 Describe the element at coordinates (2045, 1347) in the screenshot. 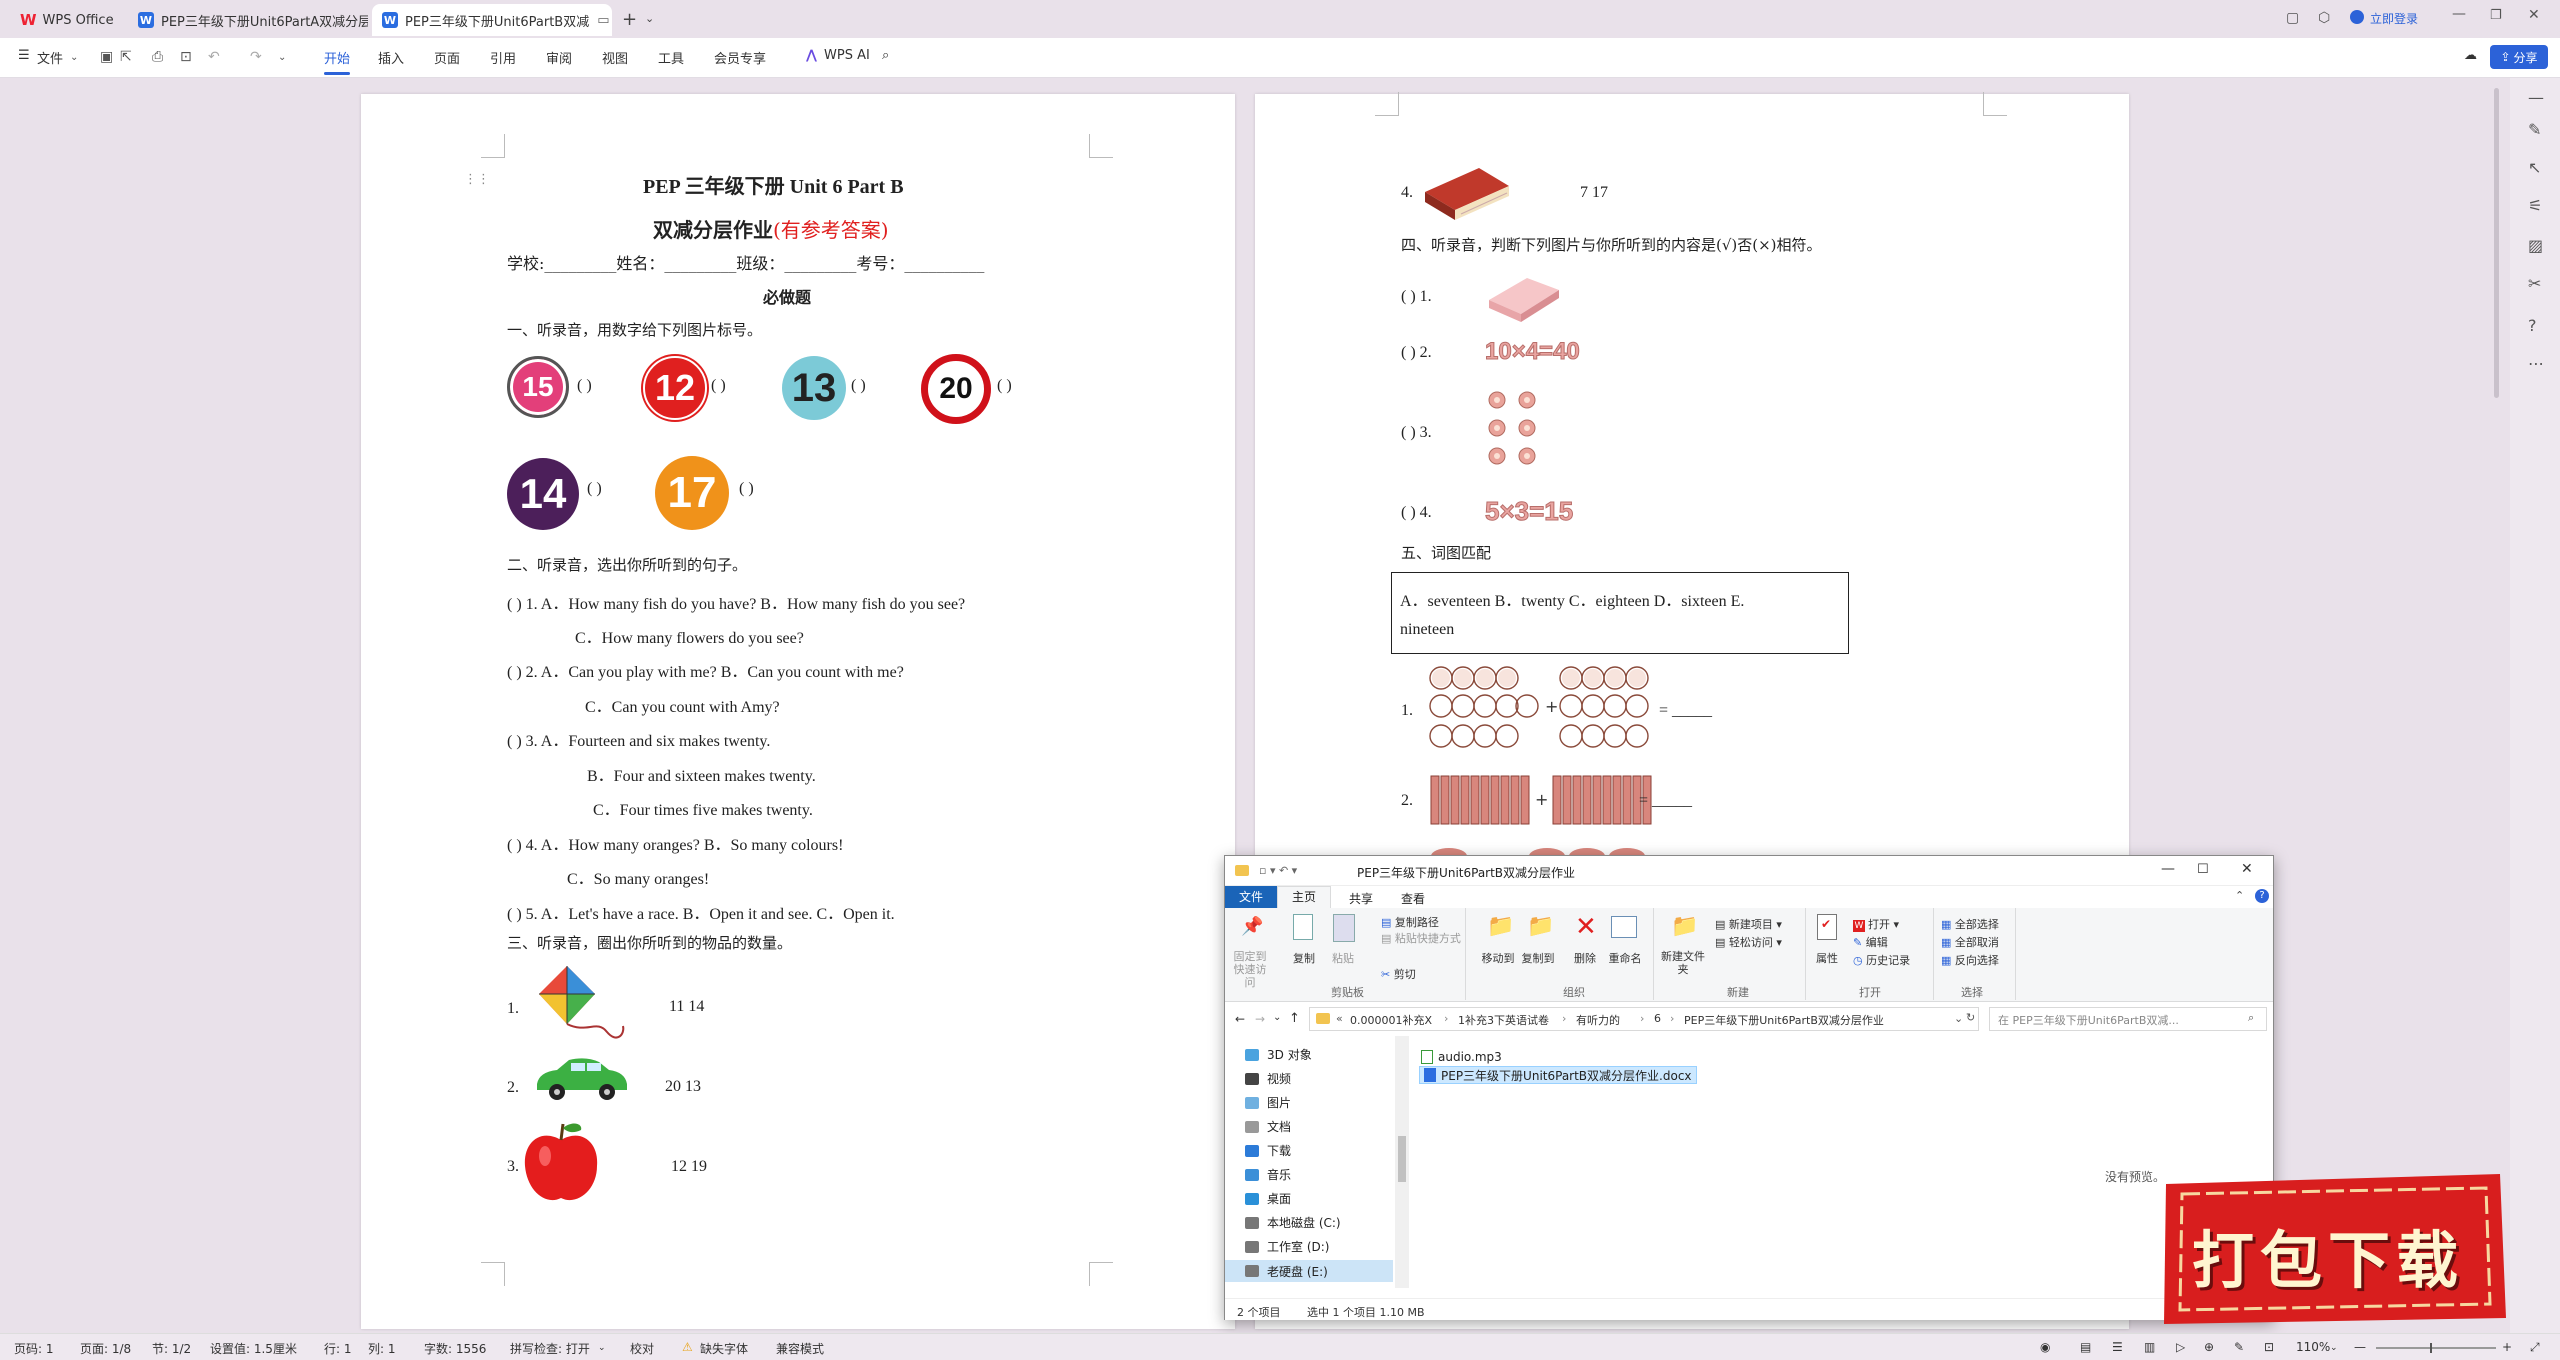

I see `eye-icon: ◉` at that location.